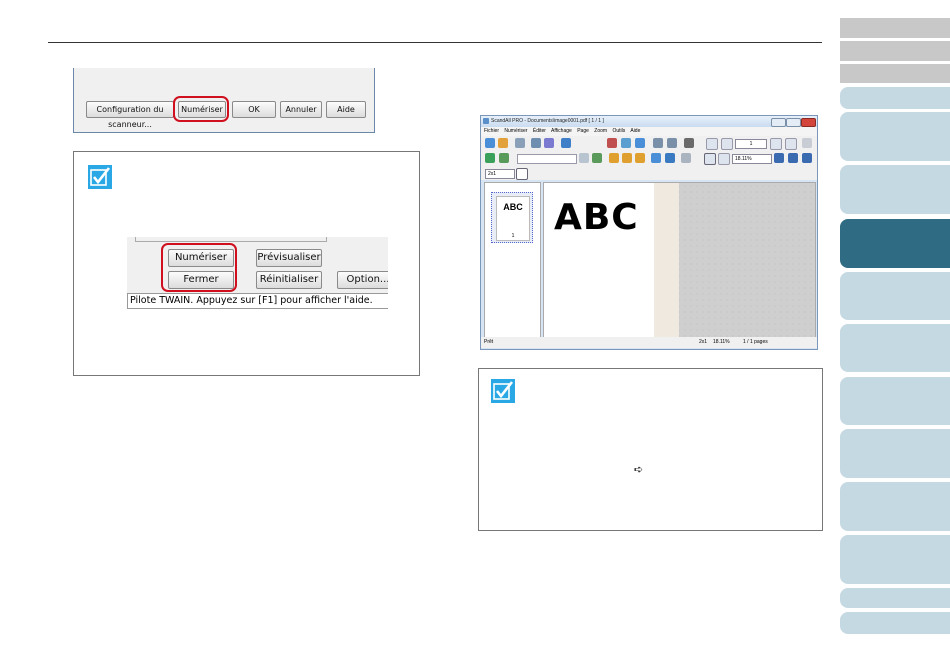  Describe the element at coordinates (515, 131) in the screenshot. I see `menu-scan: Numériser` at that location.